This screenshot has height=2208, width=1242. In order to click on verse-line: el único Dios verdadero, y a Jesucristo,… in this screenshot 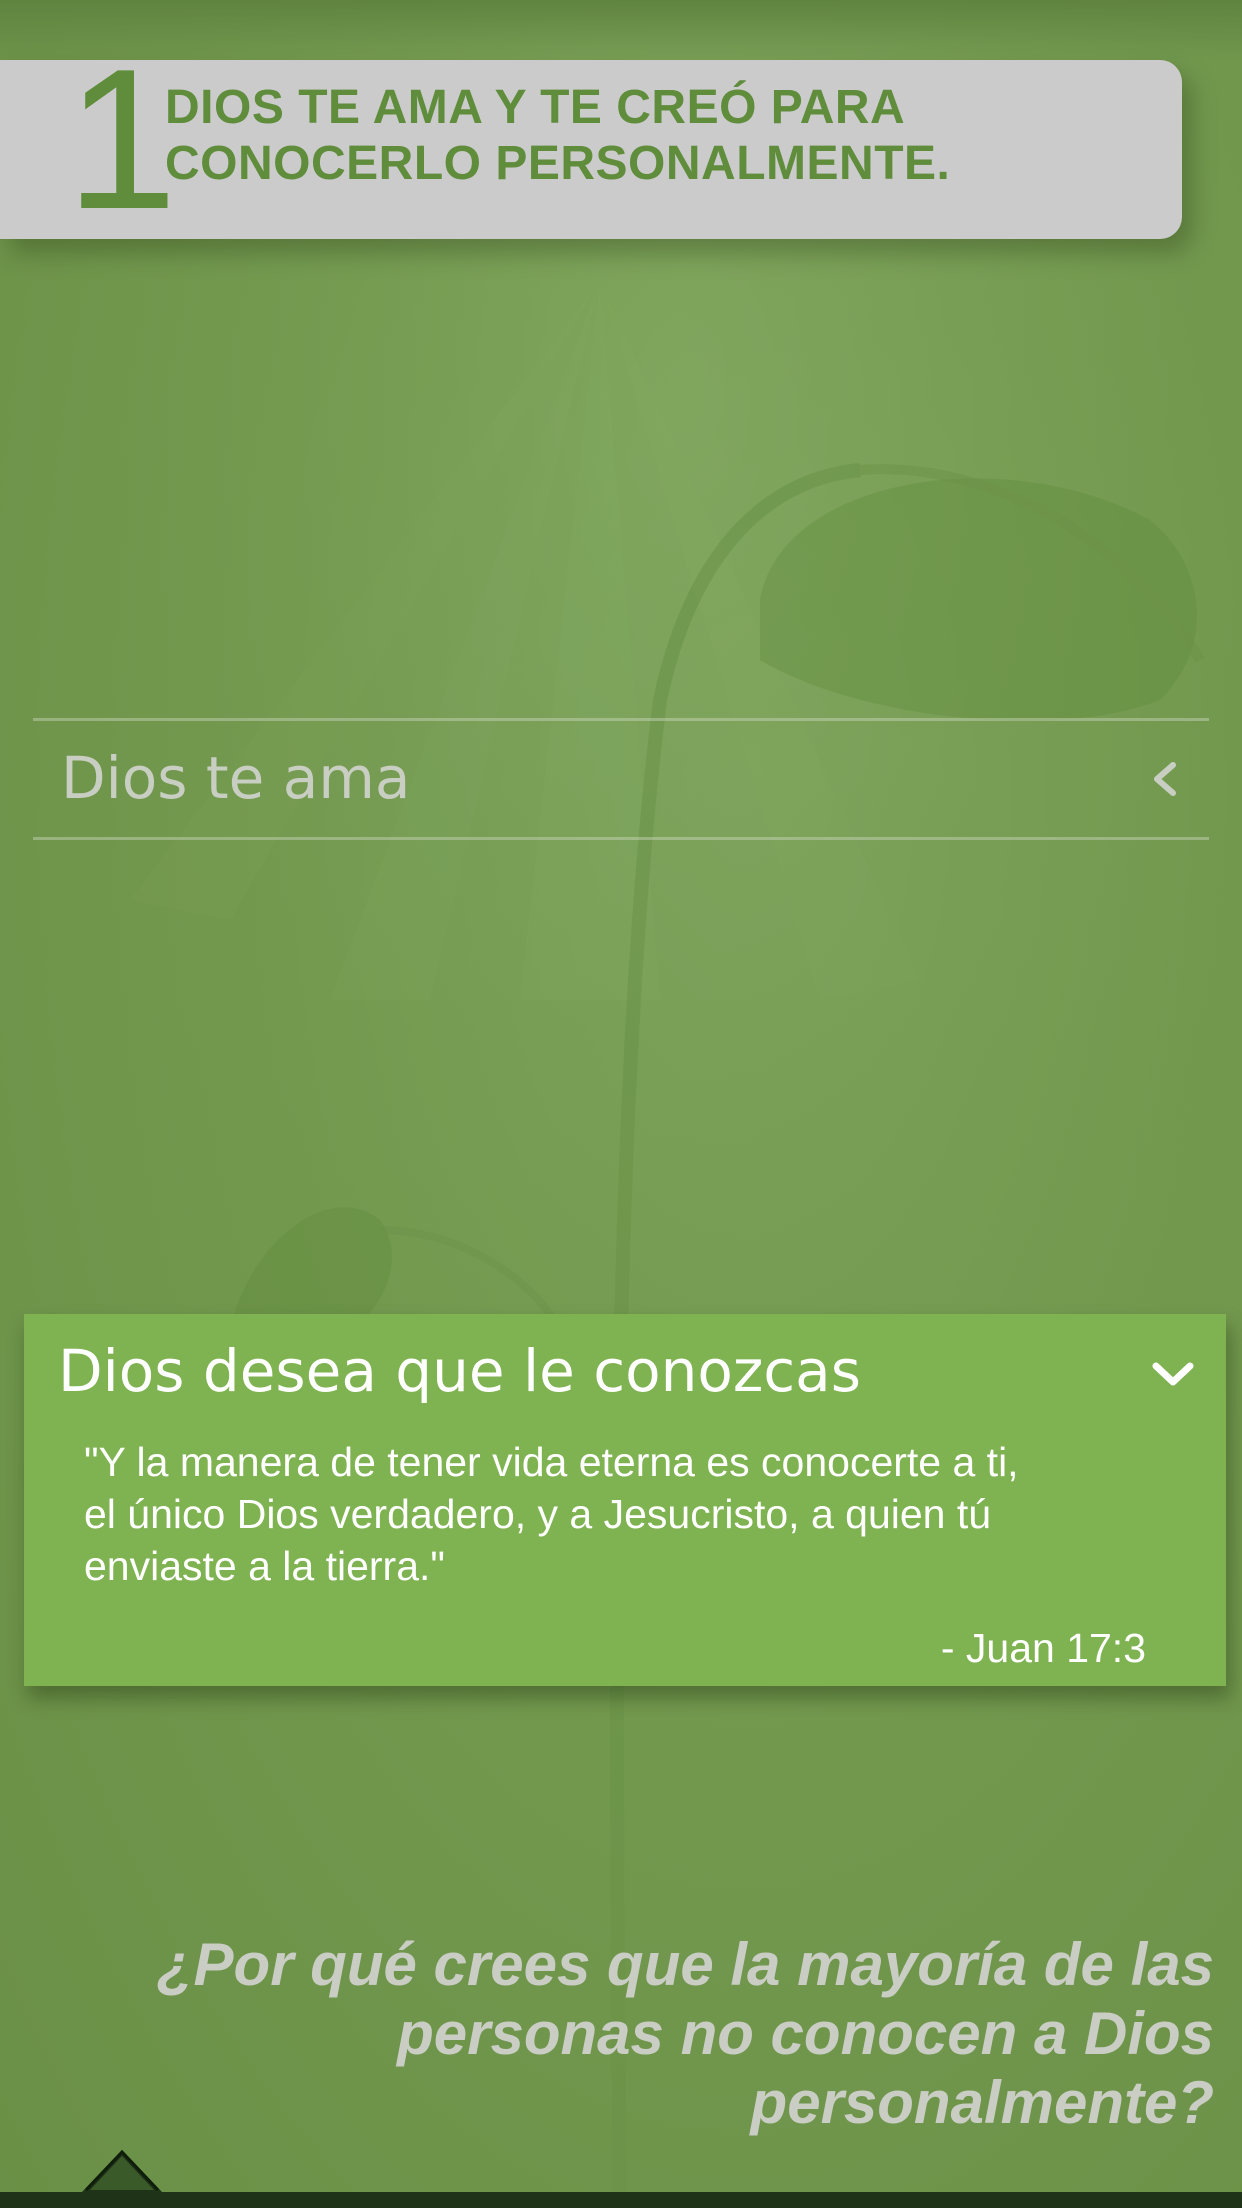, I will do `click(538, 1514)`.